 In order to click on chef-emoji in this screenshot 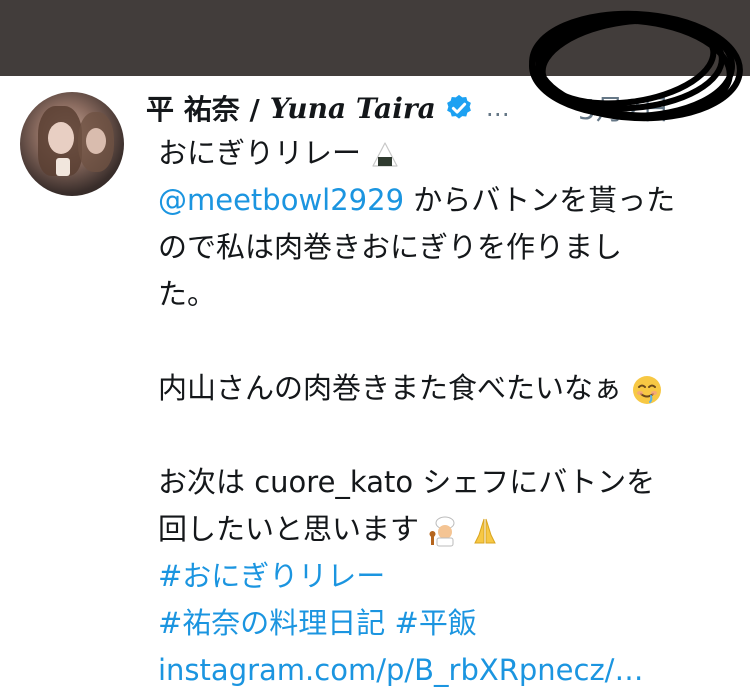, I will do `click(442, 531)`.